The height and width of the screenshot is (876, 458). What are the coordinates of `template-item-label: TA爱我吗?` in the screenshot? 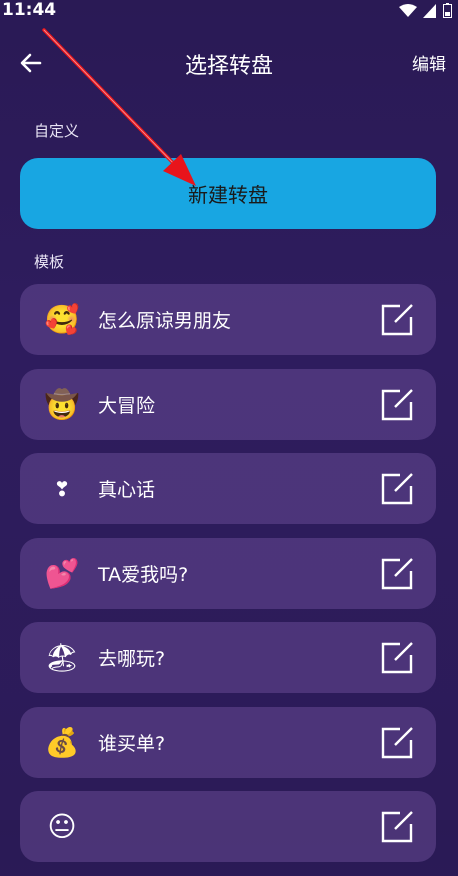 It's located at (143, 574).